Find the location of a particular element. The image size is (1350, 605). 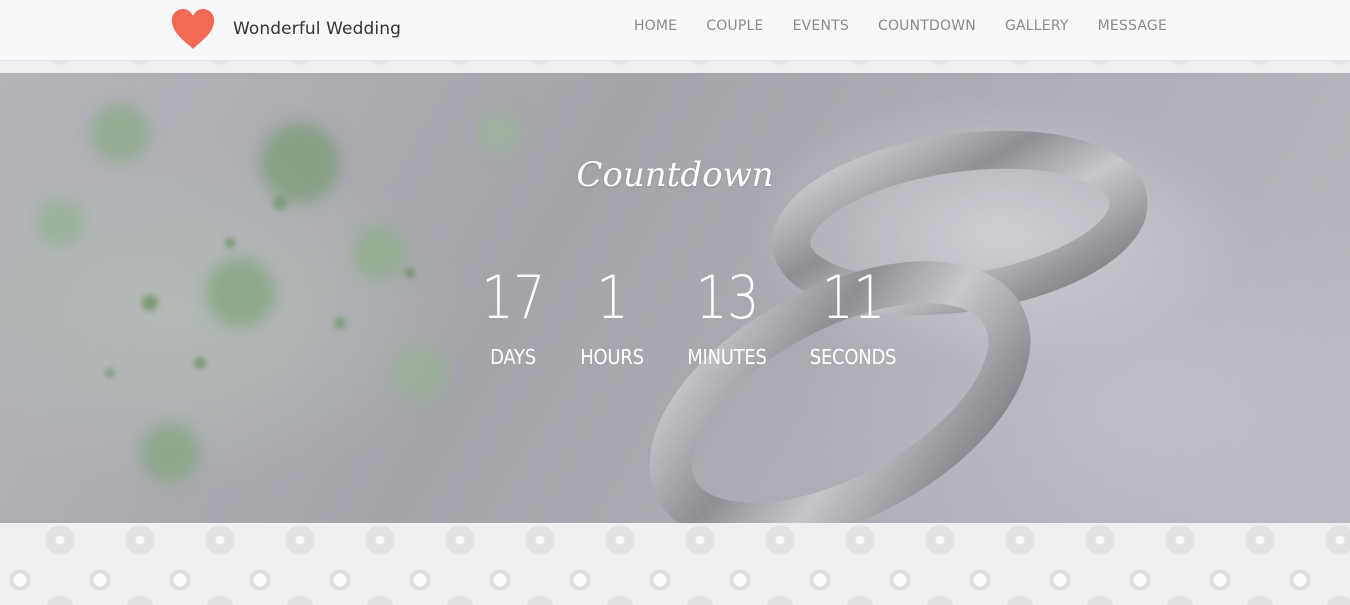

countdown-seconds: 11 SECONDS is located at coordinates (853, 316).